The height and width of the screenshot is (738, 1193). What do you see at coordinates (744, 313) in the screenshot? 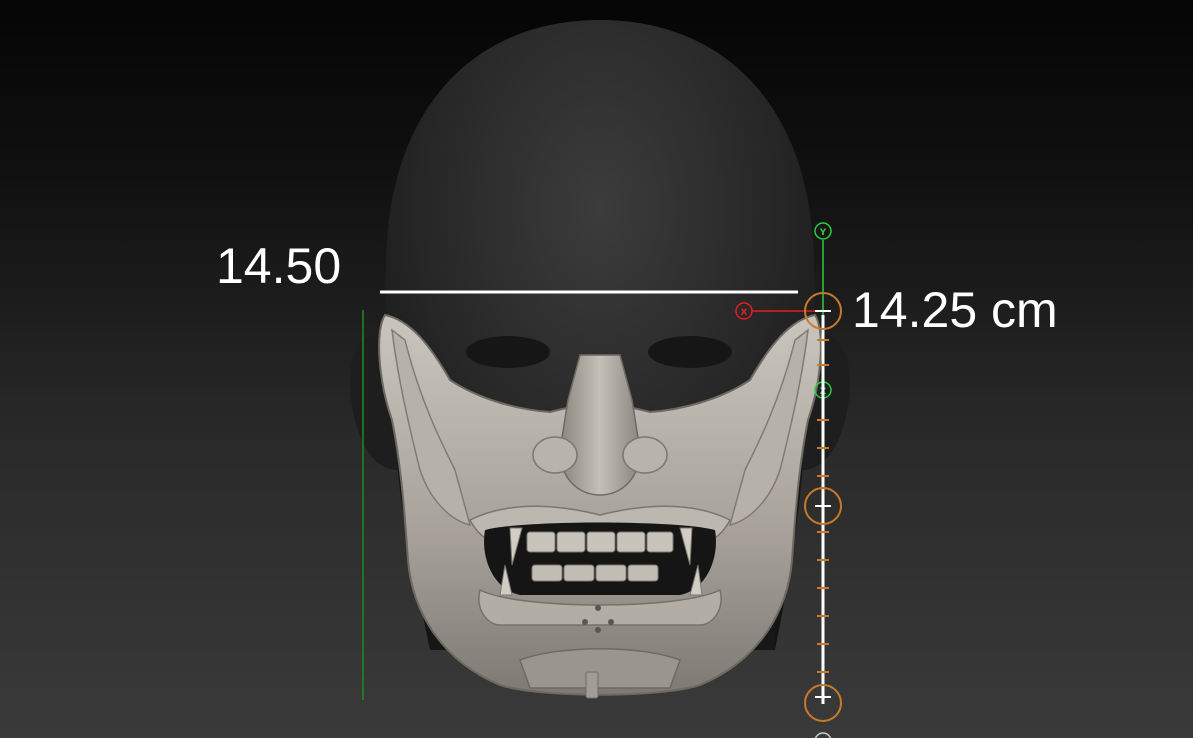
I see `x-axis-label: X` at bounding box center [744, 313].